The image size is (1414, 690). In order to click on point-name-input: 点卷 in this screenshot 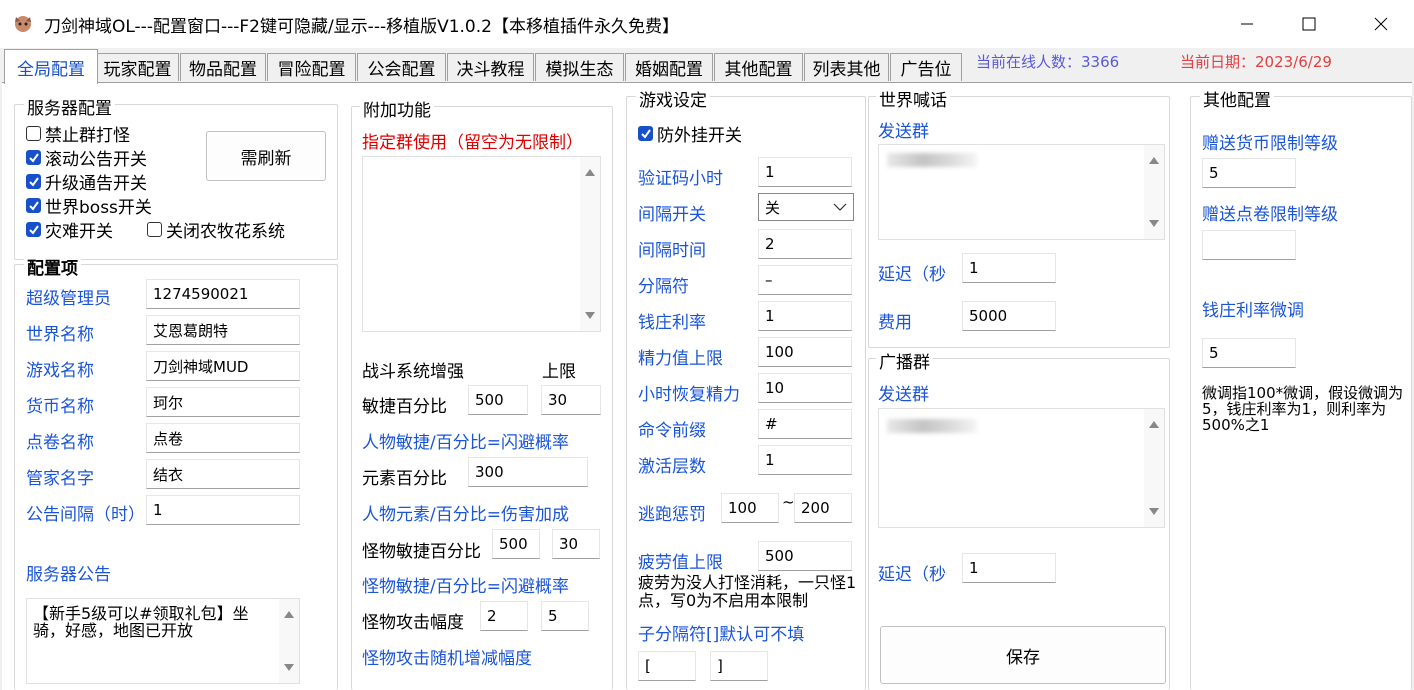, I will do `click(223, 438)`.